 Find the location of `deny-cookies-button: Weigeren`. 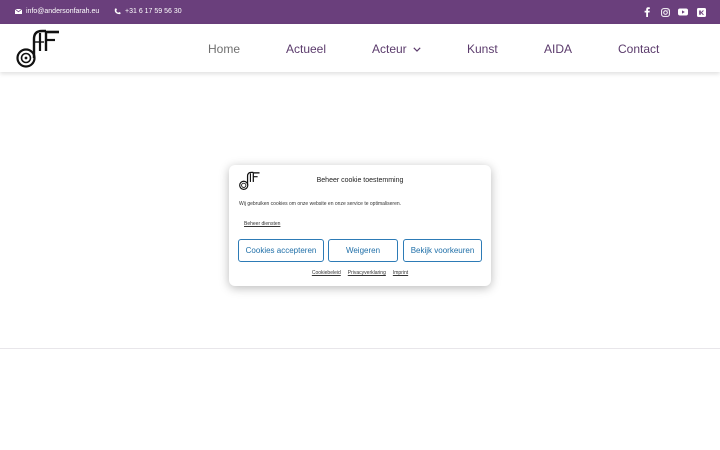

deny-cookies-button: Weigeren is located at coordinates (363, 250).